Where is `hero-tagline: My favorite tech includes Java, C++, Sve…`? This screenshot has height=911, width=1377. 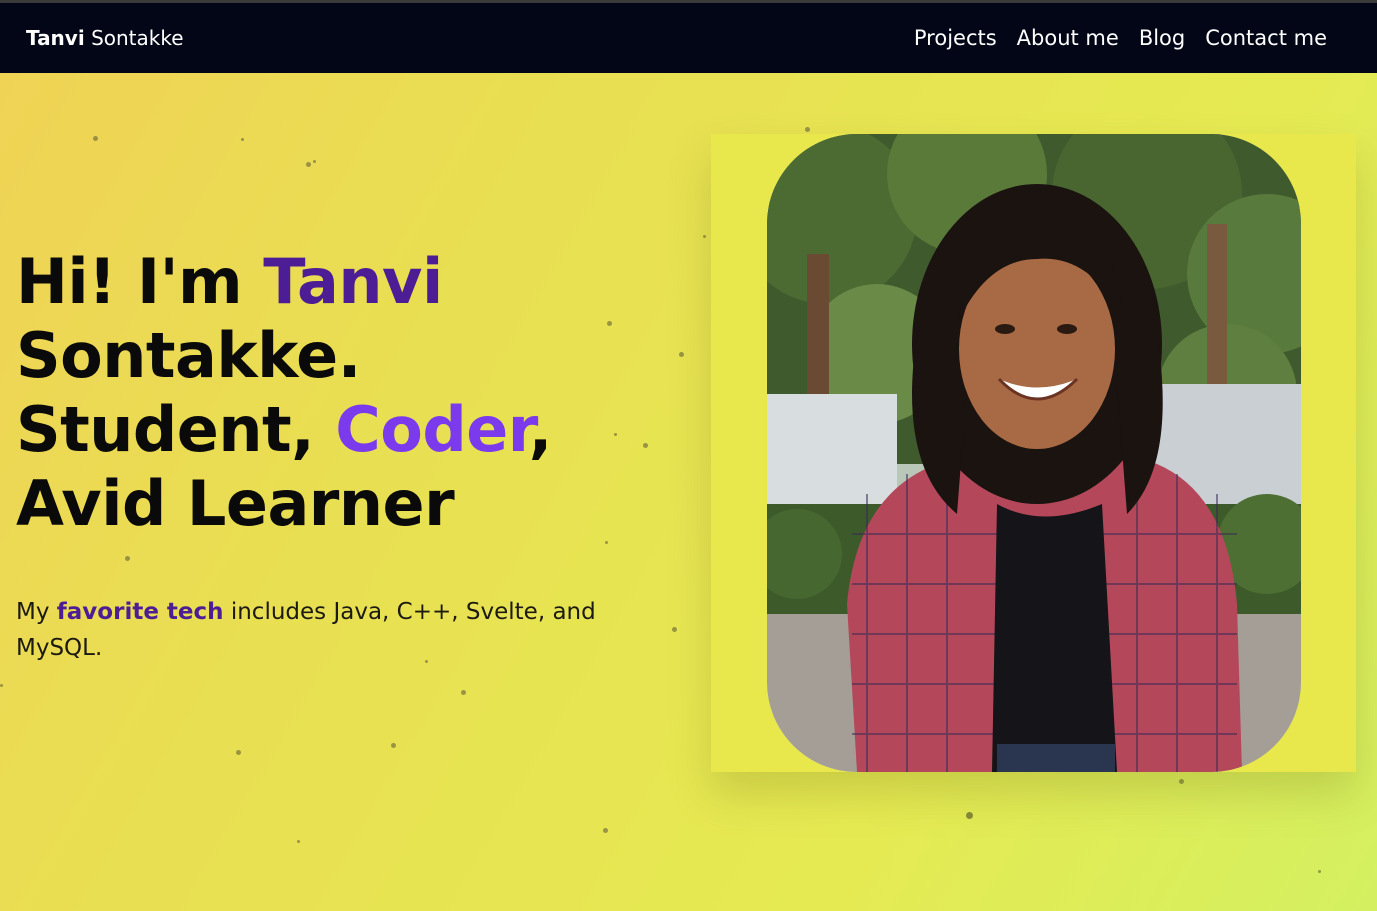
hero-tagline: My favorite tech includes Java, C++, Sve… is located at coordinates (336, 630).